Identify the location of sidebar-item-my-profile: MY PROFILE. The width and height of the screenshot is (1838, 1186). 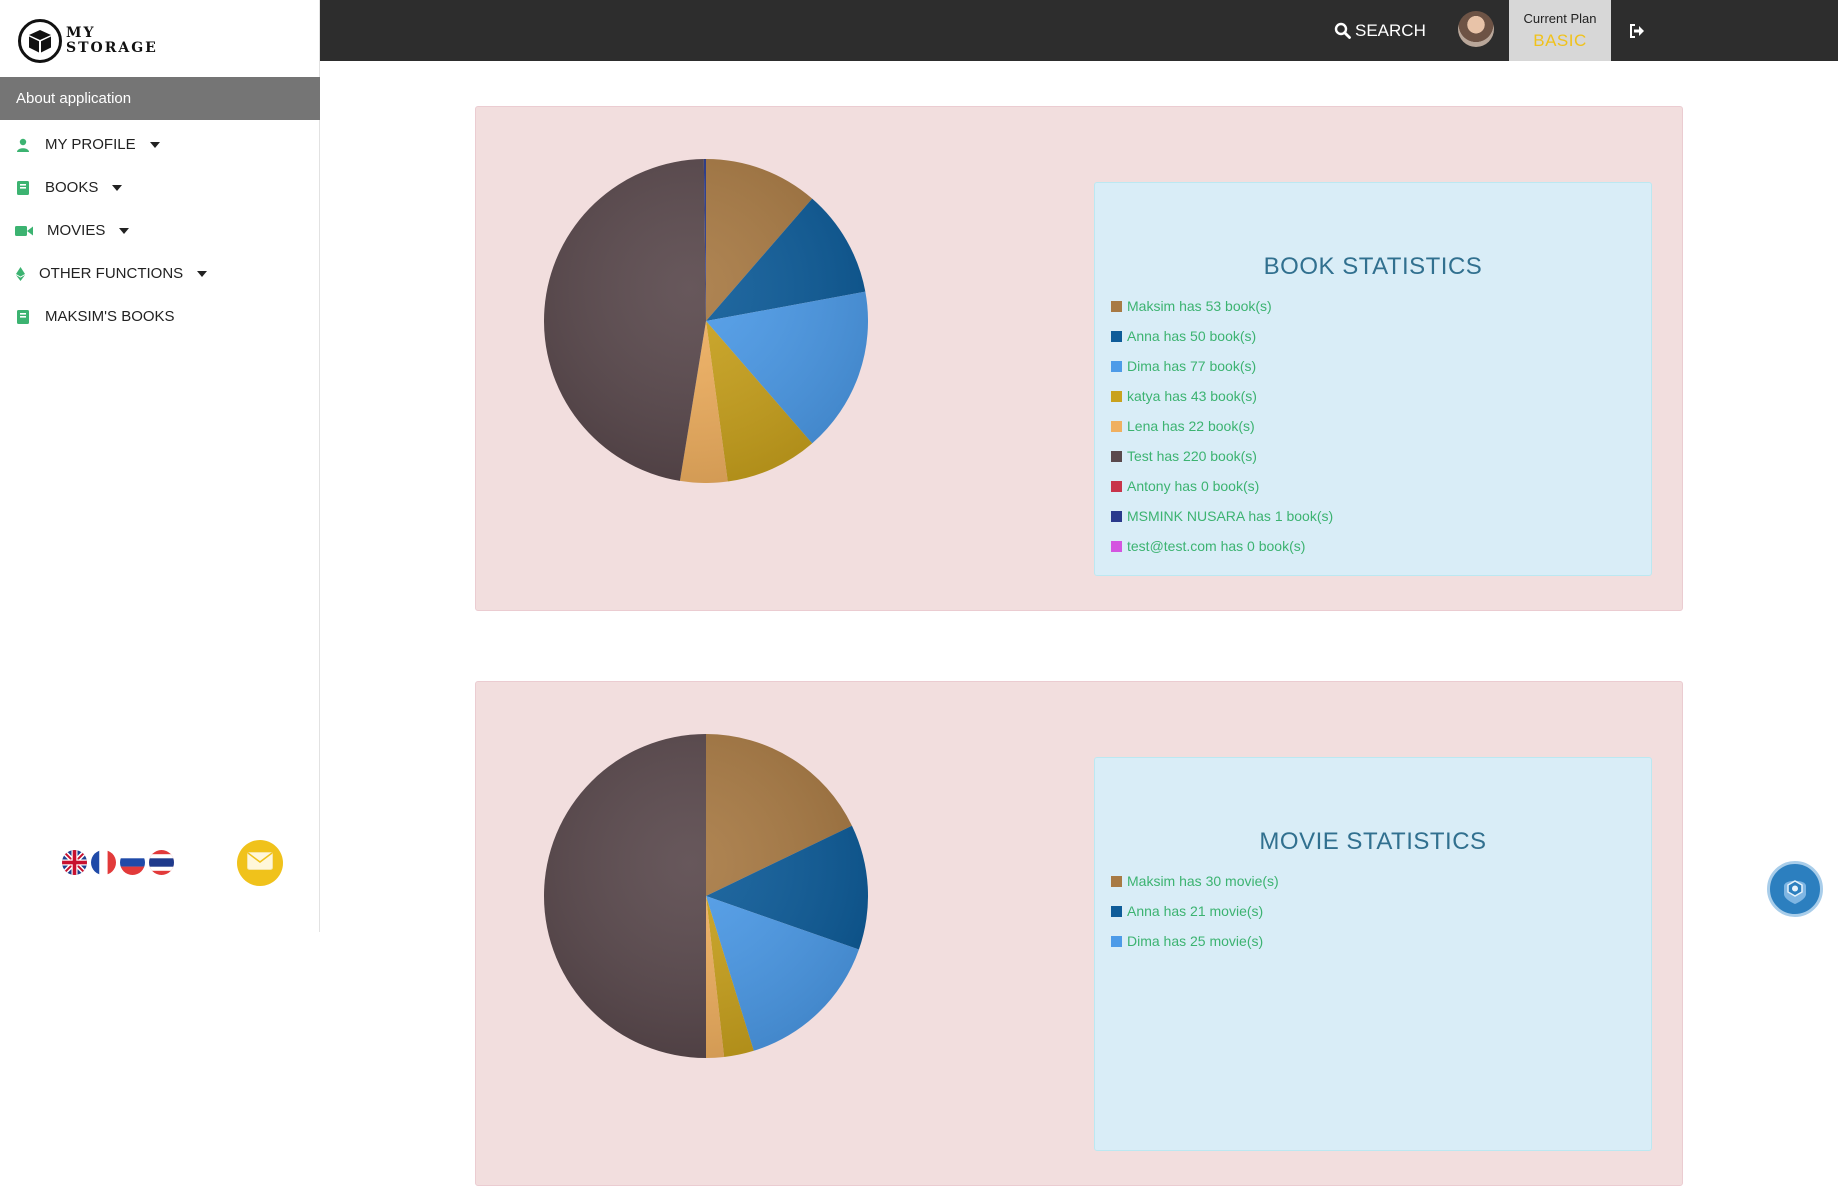
(160, 144).